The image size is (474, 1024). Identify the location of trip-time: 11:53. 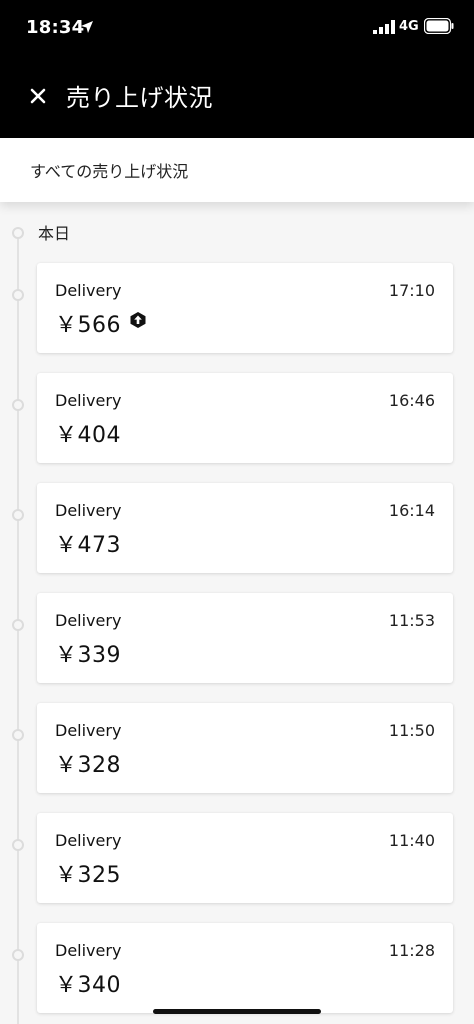
(411, 620).